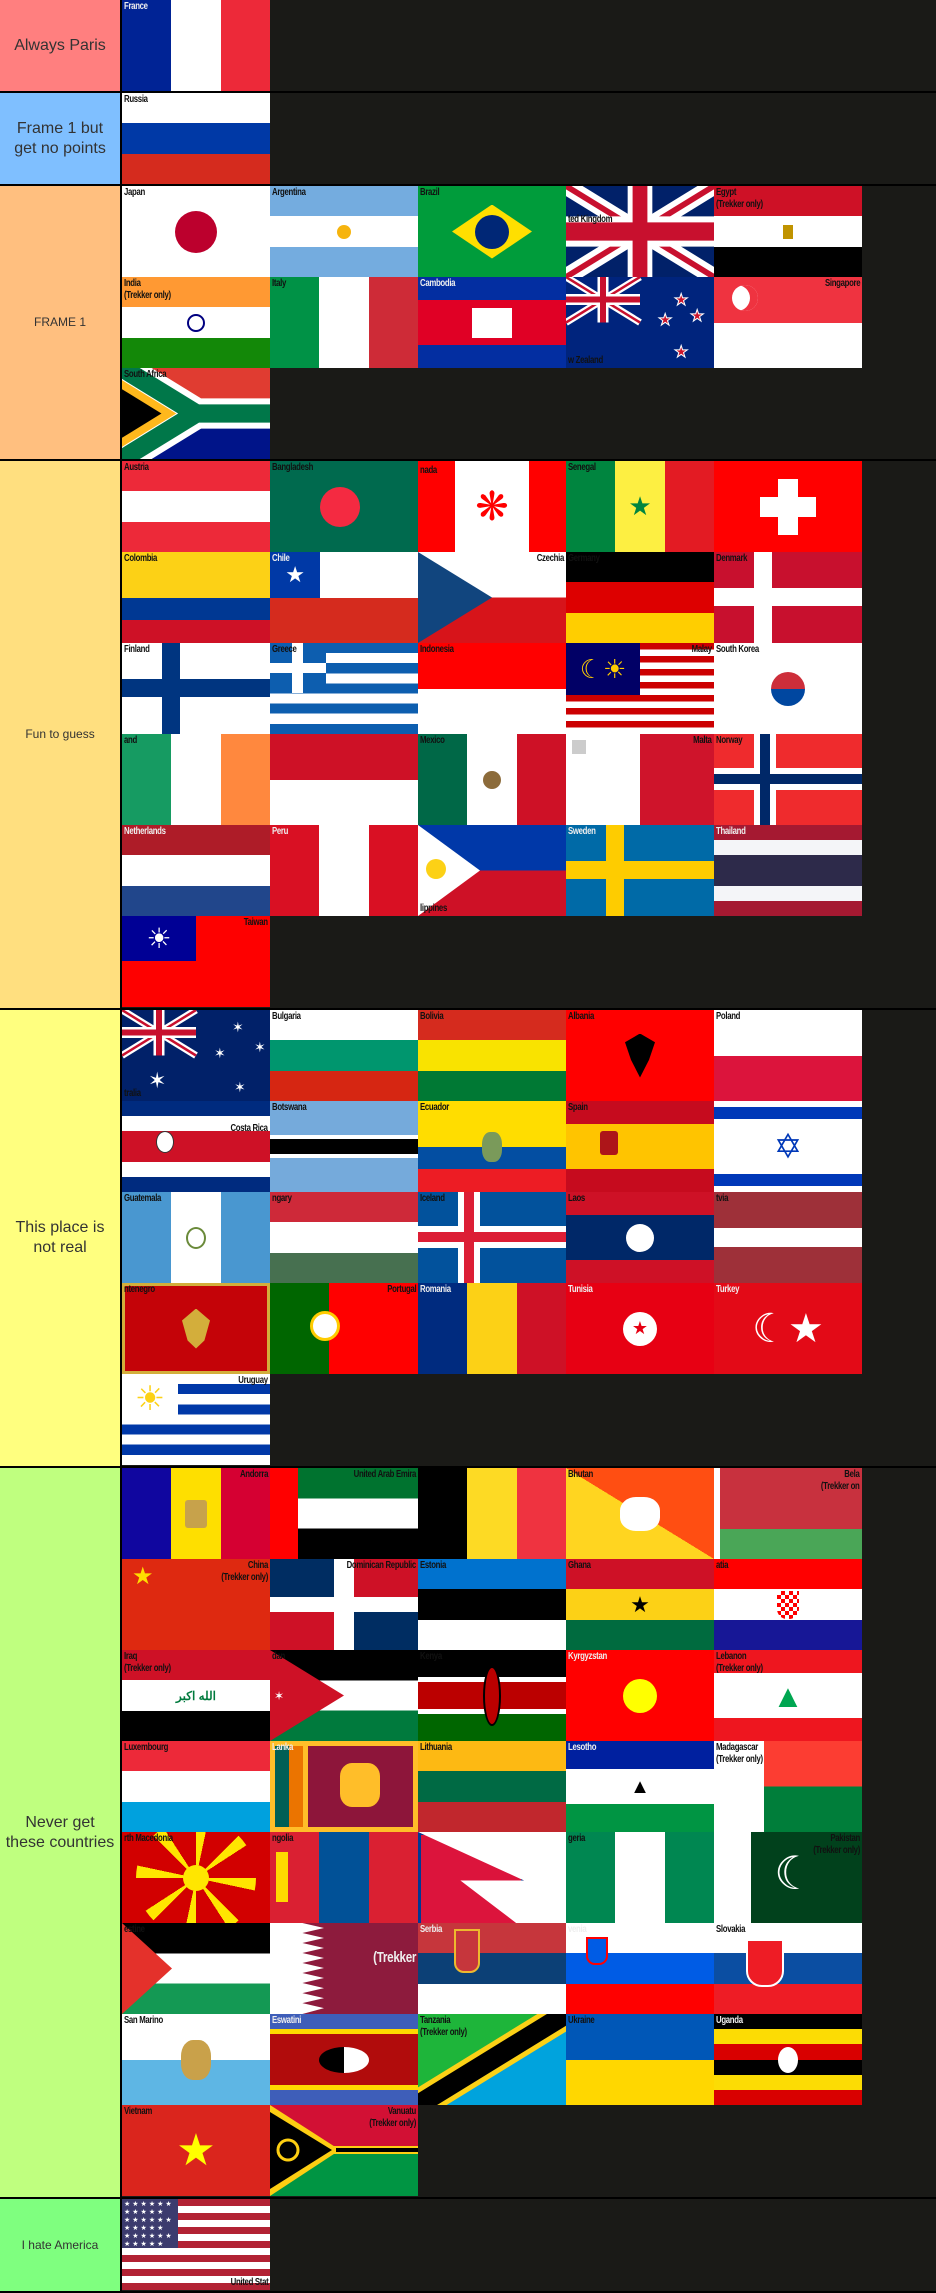  I want to click on flag-item: India (Trekker only), so click(196, 322).